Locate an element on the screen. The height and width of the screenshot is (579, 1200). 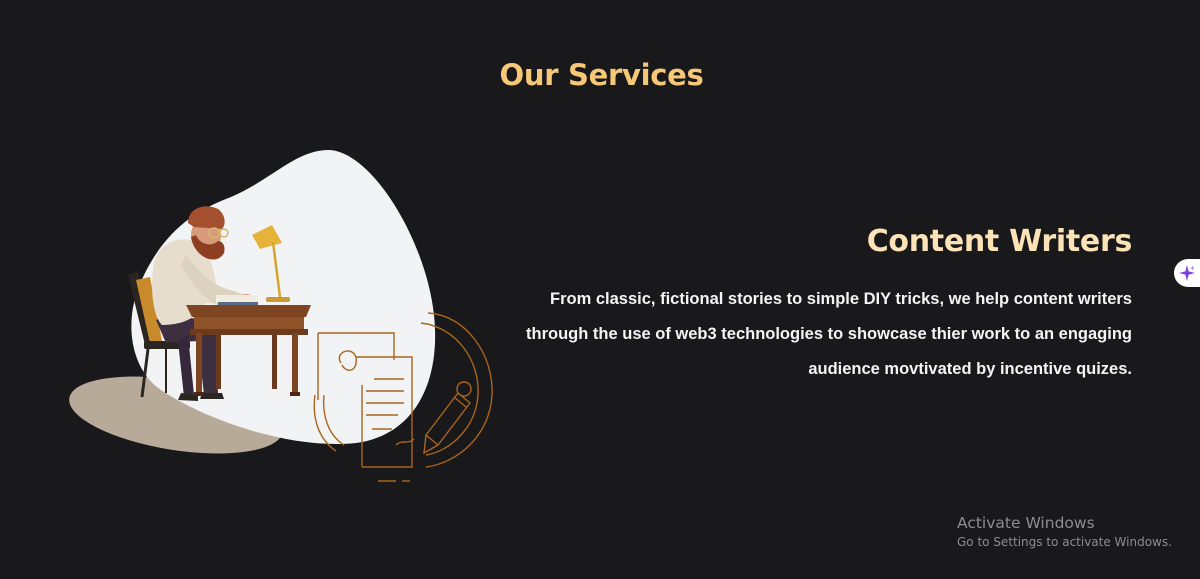
watermark-title: Activate Windows is located at coordinates (1026, 523).